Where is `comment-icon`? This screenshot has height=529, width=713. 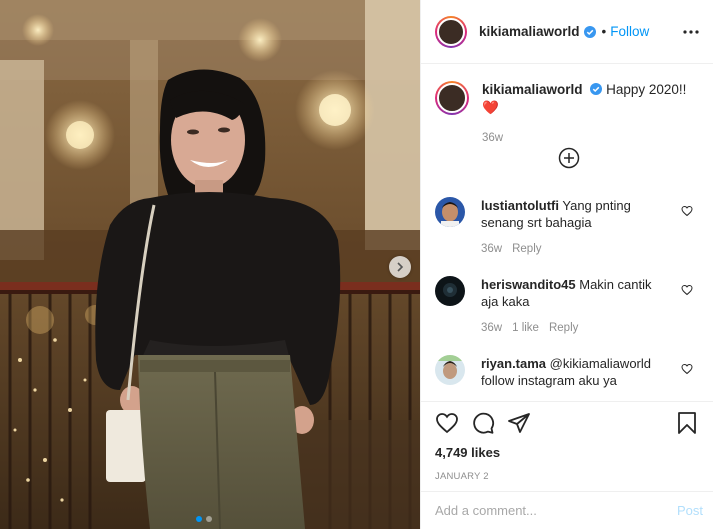 comment-icon is located at coordinates (483, 423).